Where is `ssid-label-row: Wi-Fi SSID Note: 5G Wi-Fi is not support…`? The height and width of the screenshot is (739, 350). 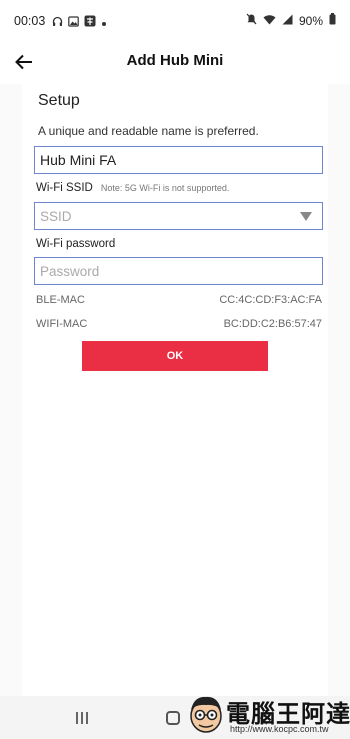
ssid-label-row: Wi-Fi SSID Note: 5G Wi-Fi is not support… is located at coordinates (132, 188).